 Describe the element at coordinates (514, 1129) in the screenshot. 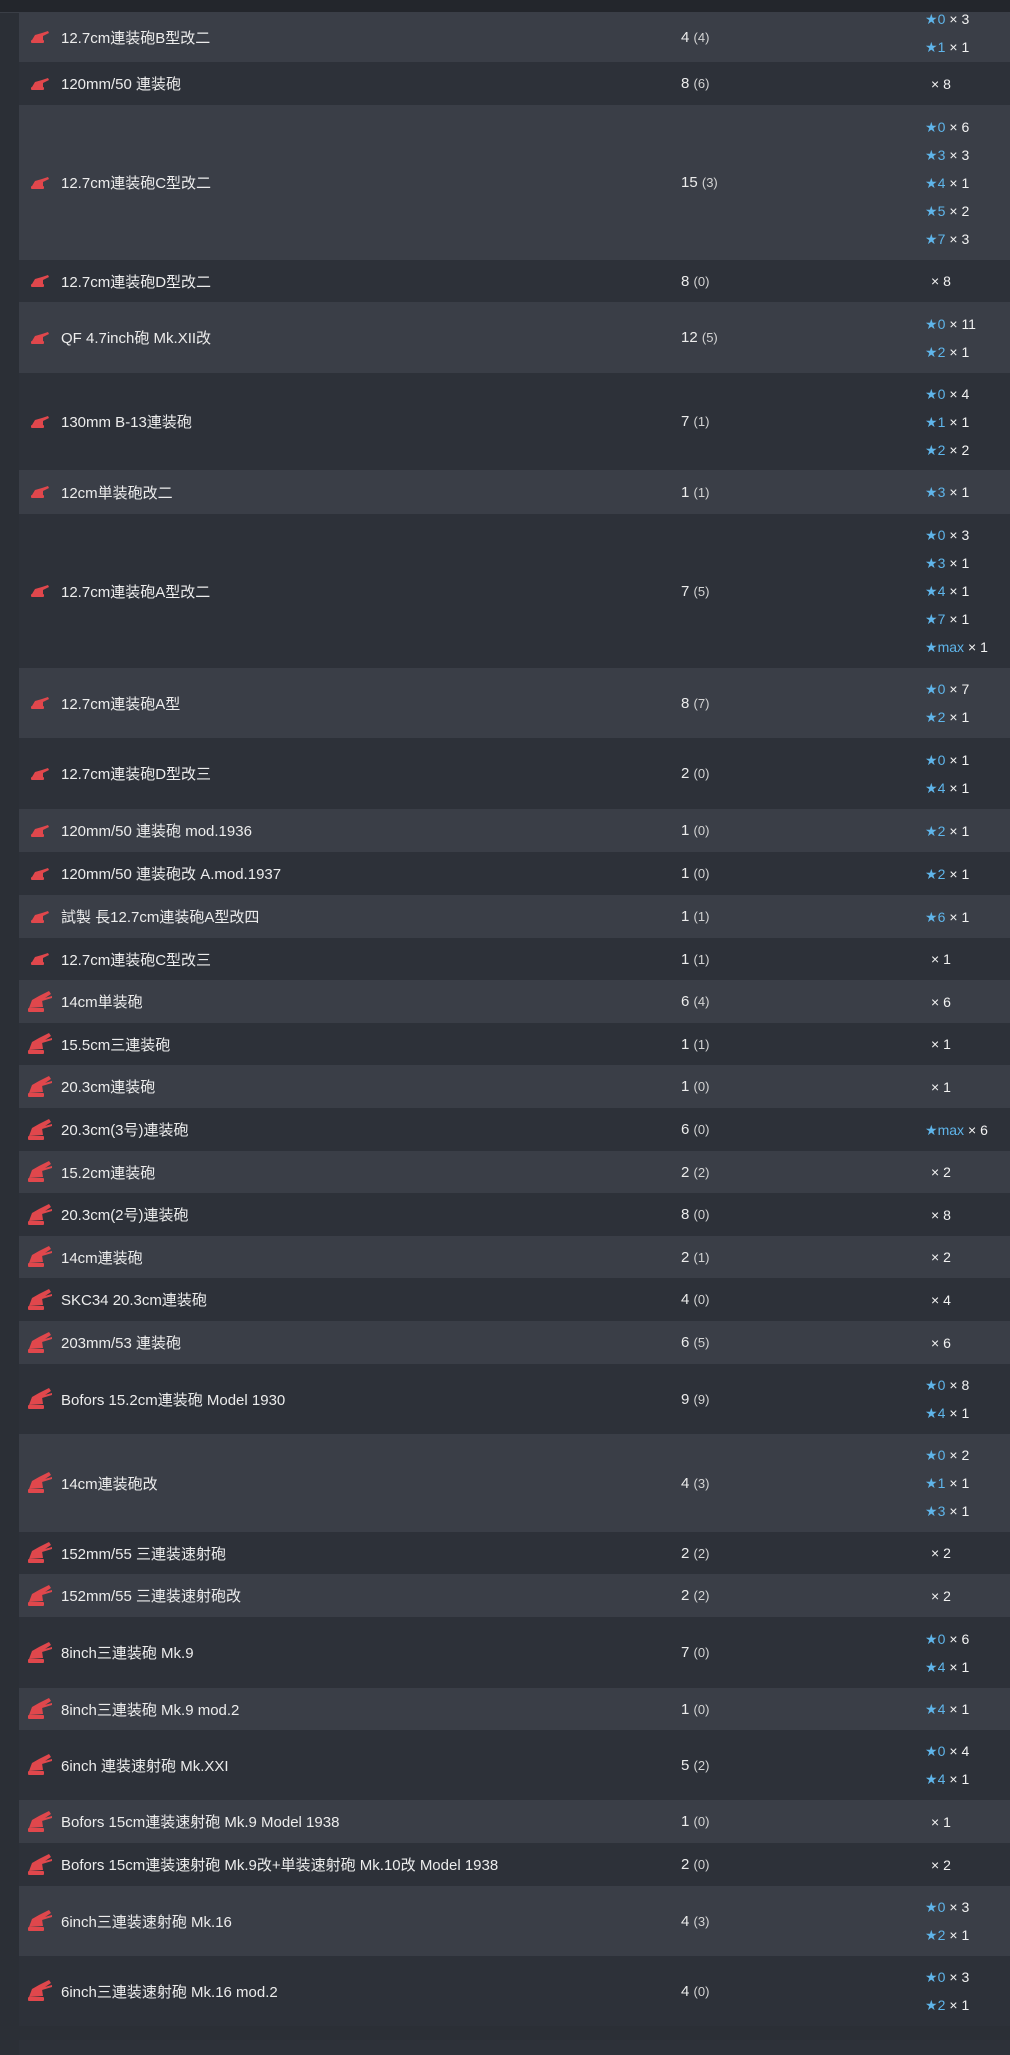

I see `table-row: 20.3cm(3号)連装砲 6 (0) ★max × 6` at that location.